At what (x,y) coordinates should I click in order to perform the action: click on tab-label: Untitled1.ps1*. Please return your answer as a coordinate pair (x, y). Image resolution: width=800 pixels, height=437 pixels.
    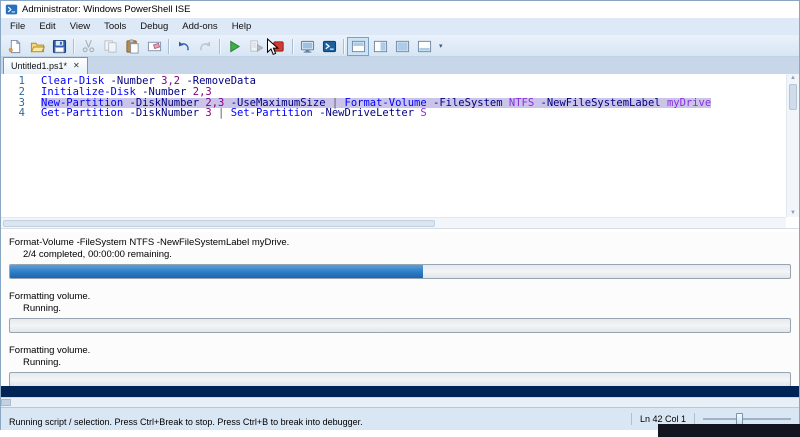
    Looking at the image, I should click on (39, 66).